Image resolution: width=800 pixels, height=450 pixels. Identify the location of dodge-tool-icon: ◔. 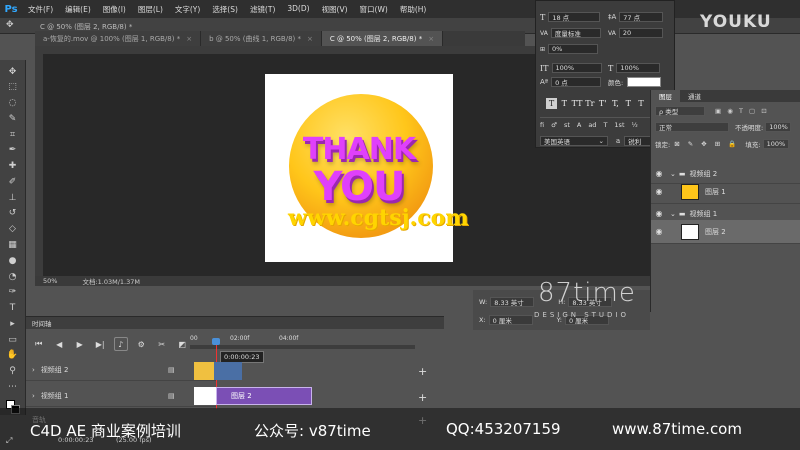
(13, 276).